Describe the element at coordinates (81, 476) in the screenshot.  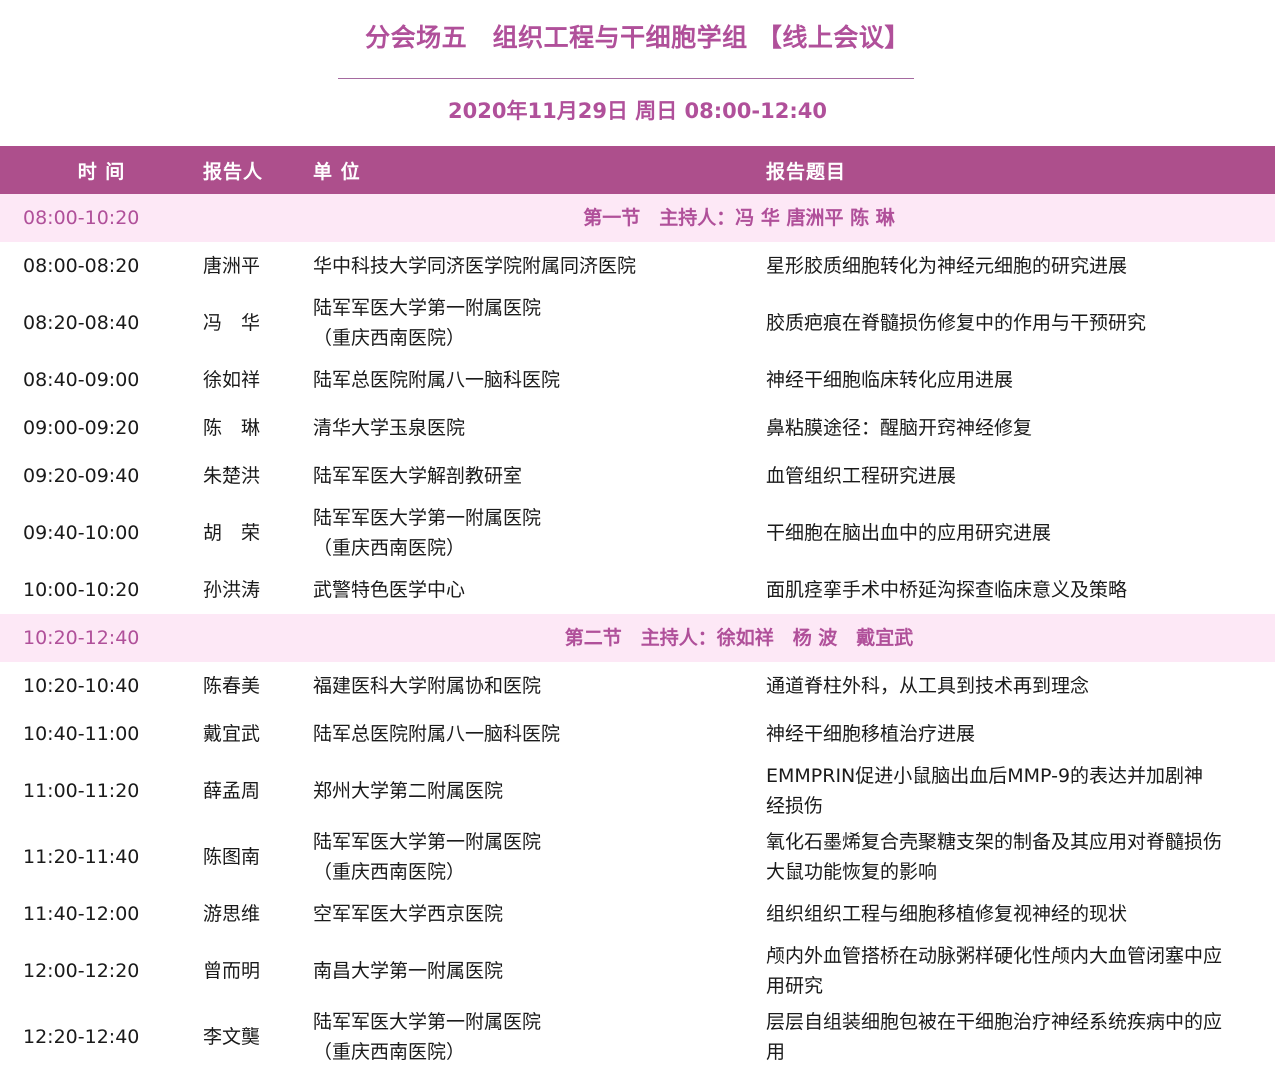
I see `cell-time: 09:20-09:40` at that location.